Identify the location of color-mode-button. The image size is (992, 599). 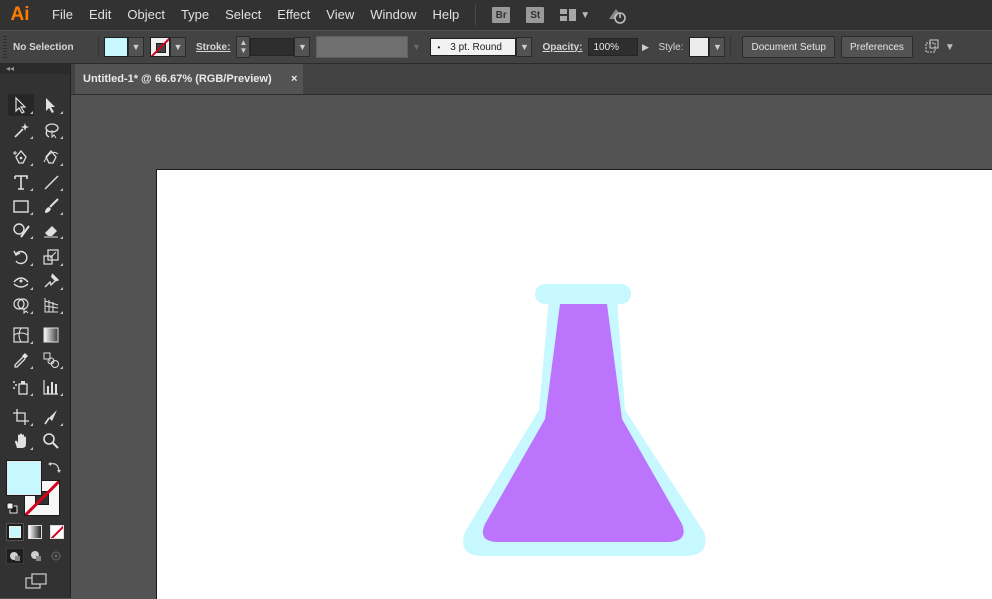
(15, 532).